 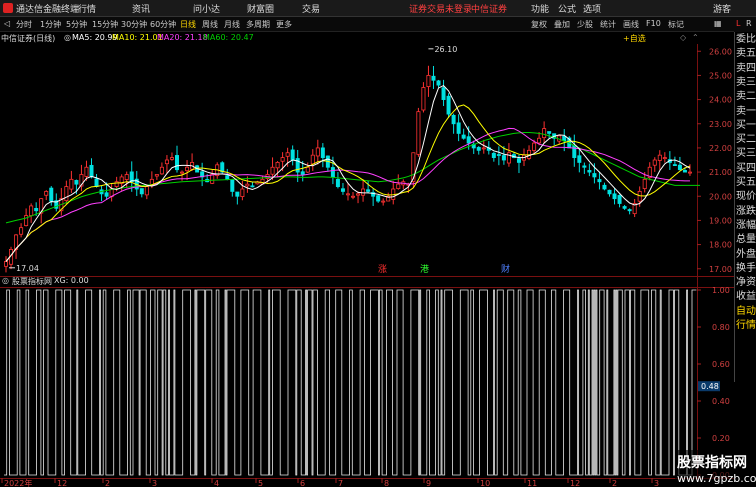 I want to click on panel-item: 卖三, so click(x=746, y=83).